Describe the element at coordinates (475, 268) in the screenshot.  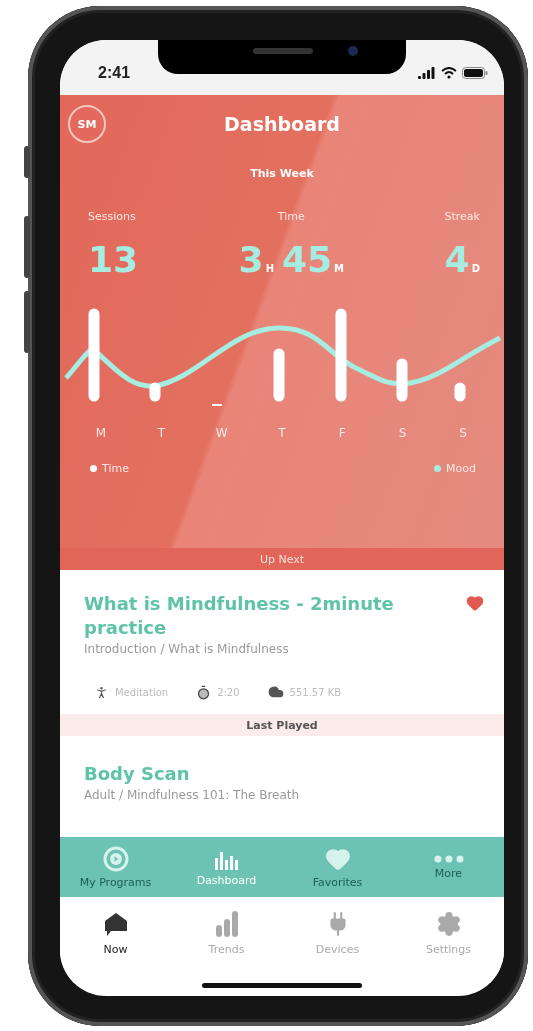
I see `stat-unit: D` at that location.